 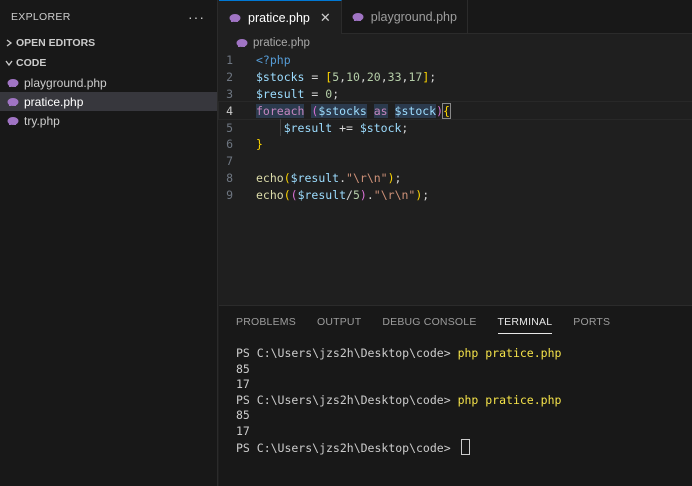 I want to click on code-line: 3 $result = 0;, so click(x=455, y=94).